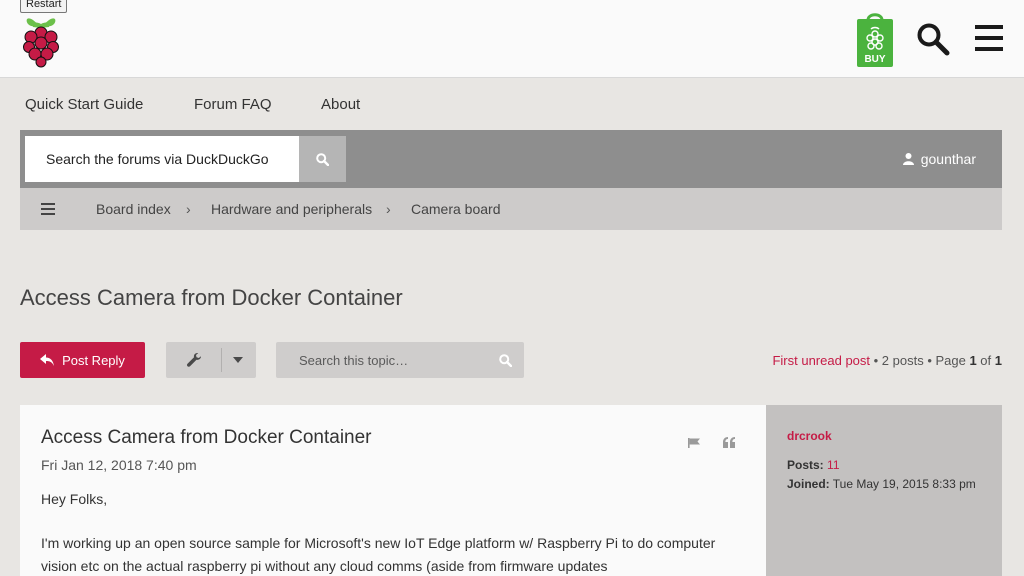 The image size is (1024, 576). What do you see at coordinates (211, 360) in the screenshot?
I see `topic-tools-dropdown` at bounding box center [211, 360].